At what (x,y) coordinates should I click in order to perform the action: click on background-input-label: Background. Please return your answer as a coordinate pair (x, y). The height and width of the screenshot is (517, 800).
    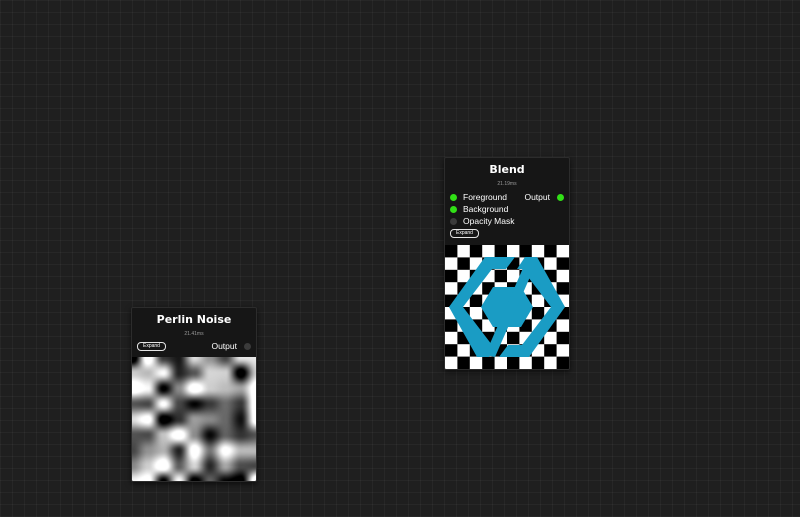
    Looking at the image, I should click on (486, 209).